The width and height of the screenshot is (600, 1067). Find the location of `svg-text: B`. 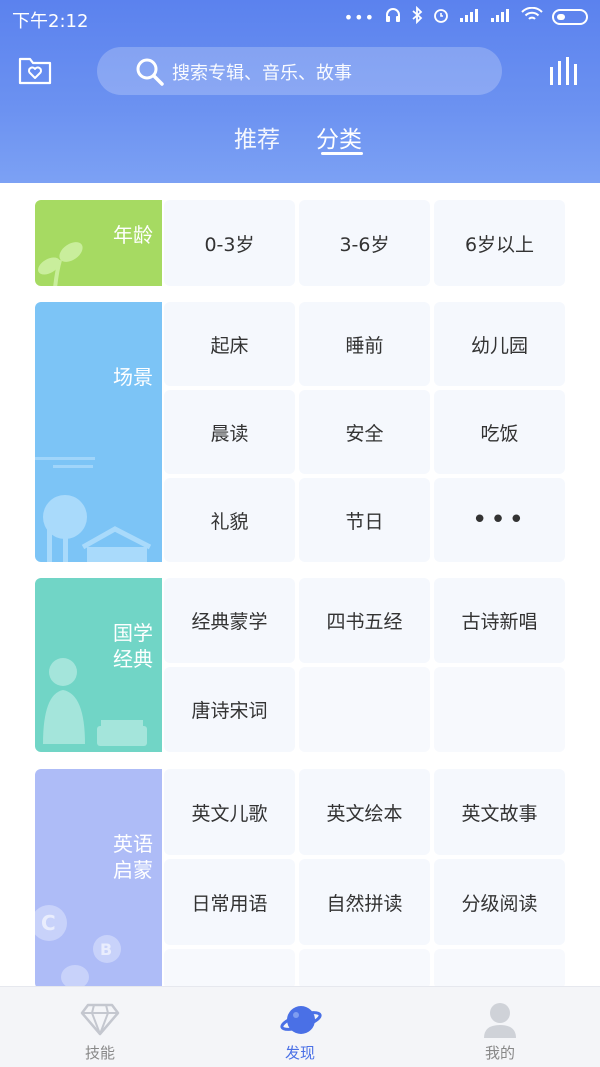

svg-text: B is located at coordinates (106, 949).